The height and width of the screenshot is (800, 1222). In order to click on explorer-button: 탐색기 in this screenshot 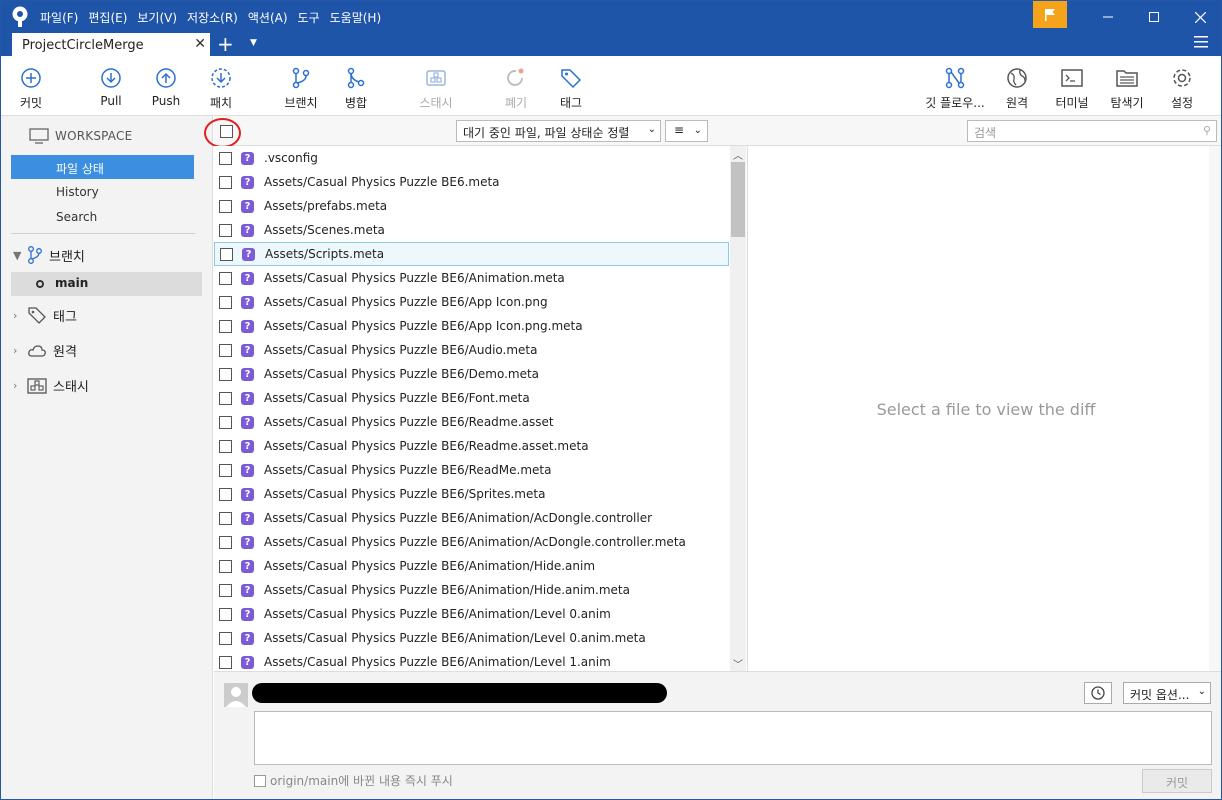, I will do `click(1127, 88)`.